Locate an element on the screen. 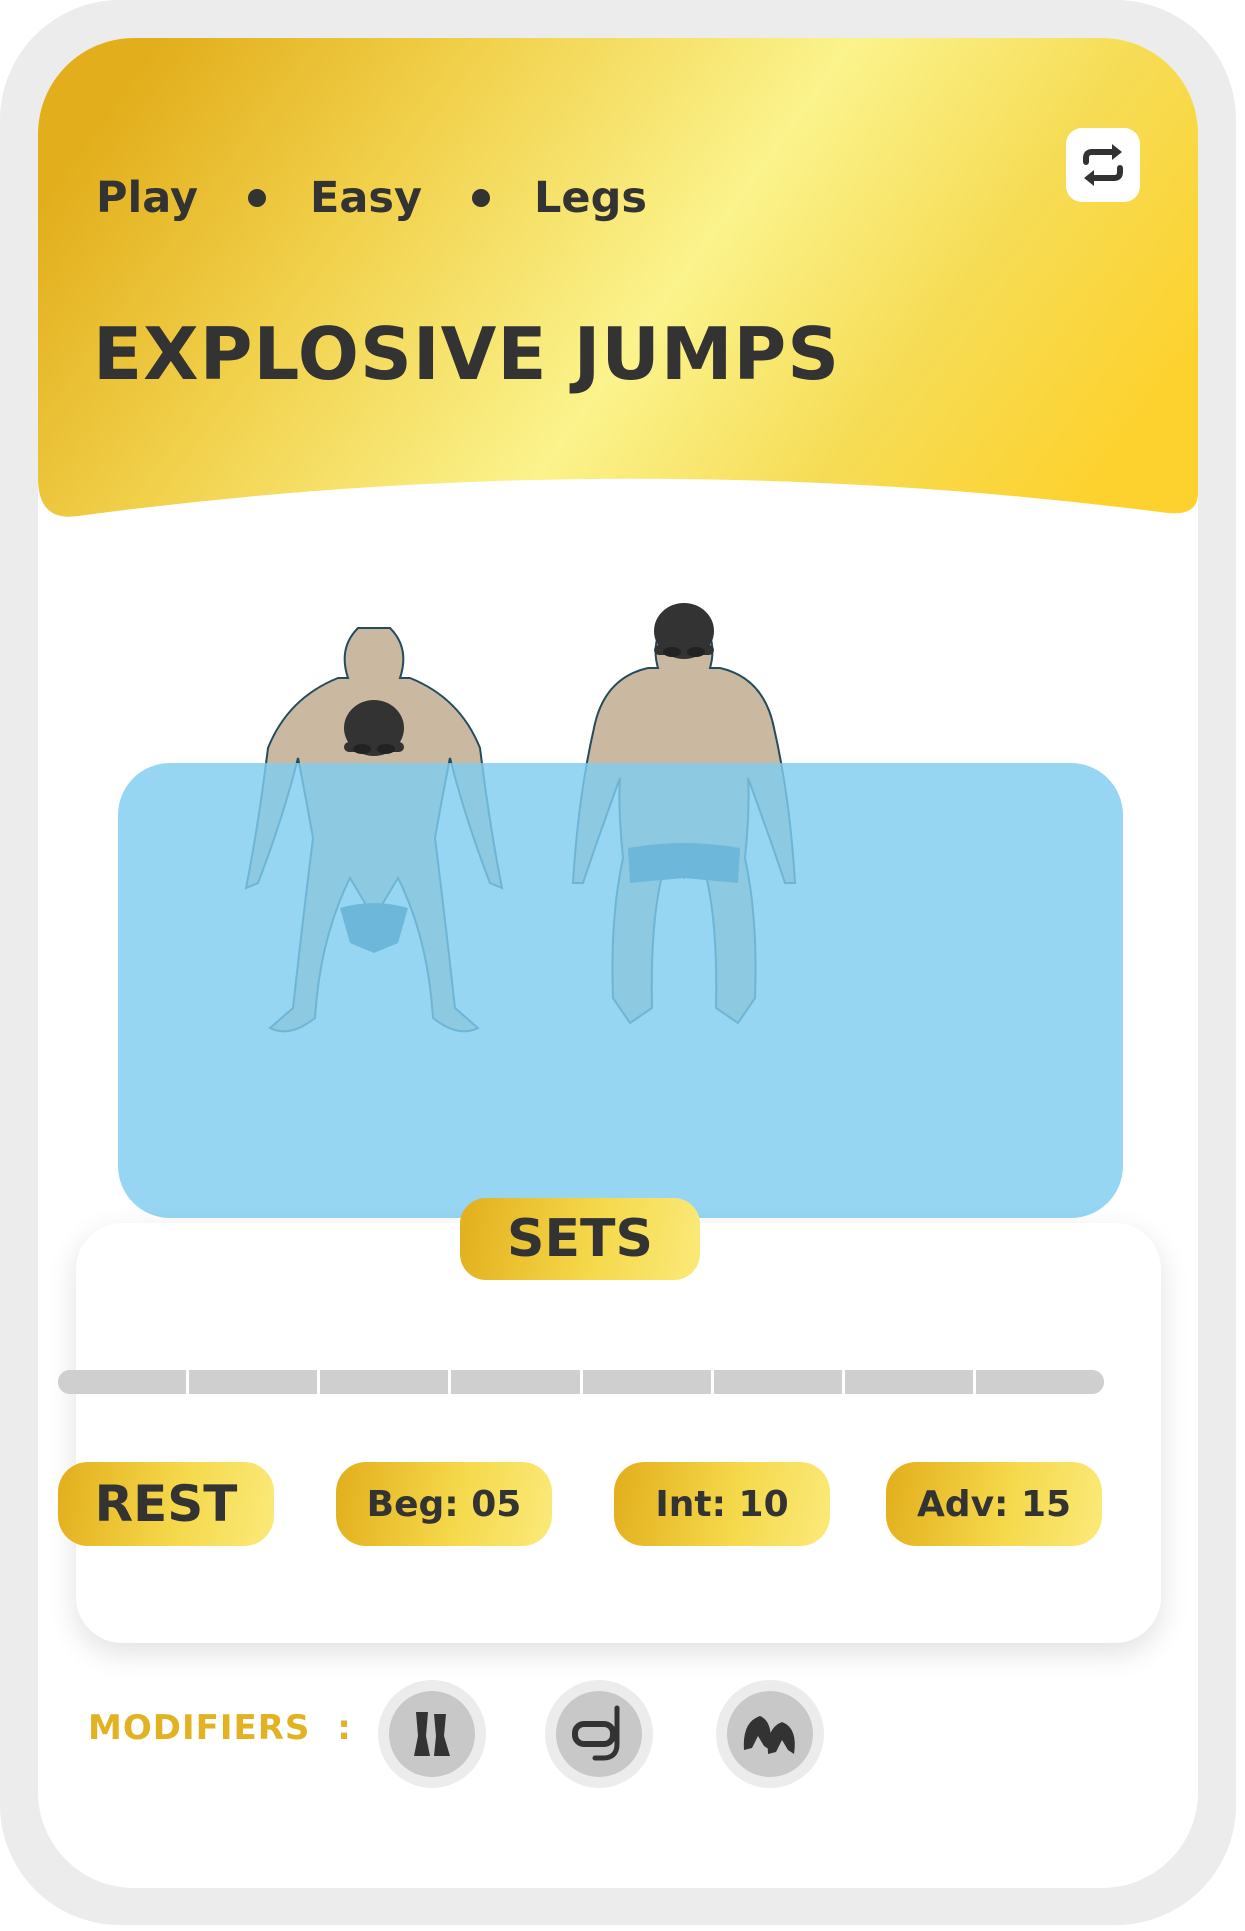  hand-paddles-icon is located at coordinates (769, 1735).